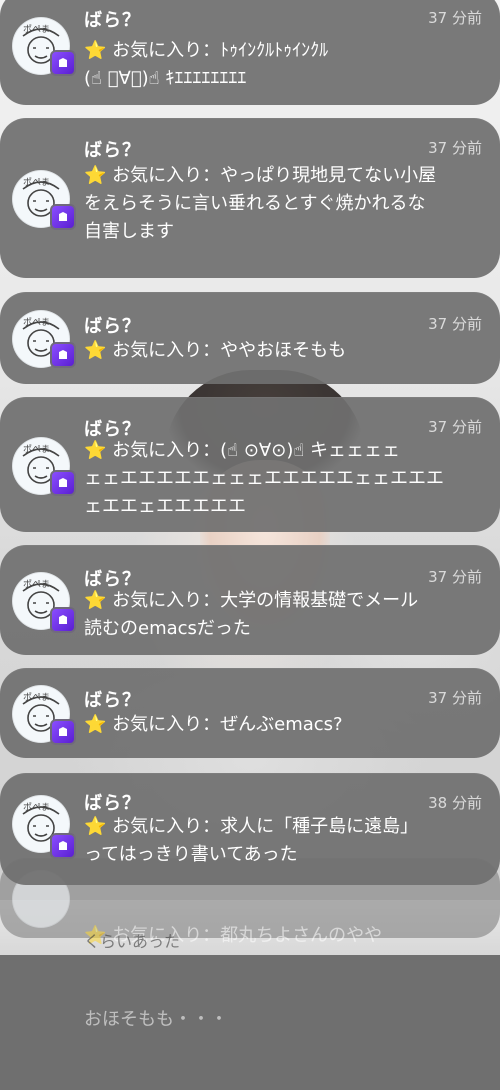  I want to click on notification-text: ⭐ お気に入り：大学の情報基礎でメール 読むのemacsだった, so click(251, 614).